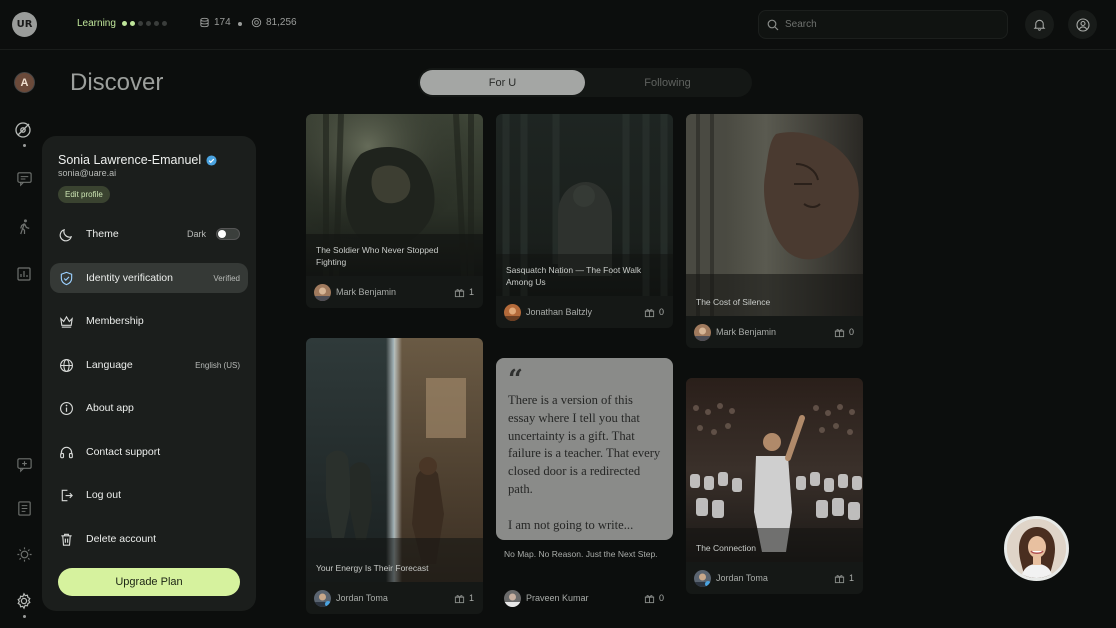  Describe the element at coordinates (883, 24) in the screenshot. I see `search-bar: Search` at that location.